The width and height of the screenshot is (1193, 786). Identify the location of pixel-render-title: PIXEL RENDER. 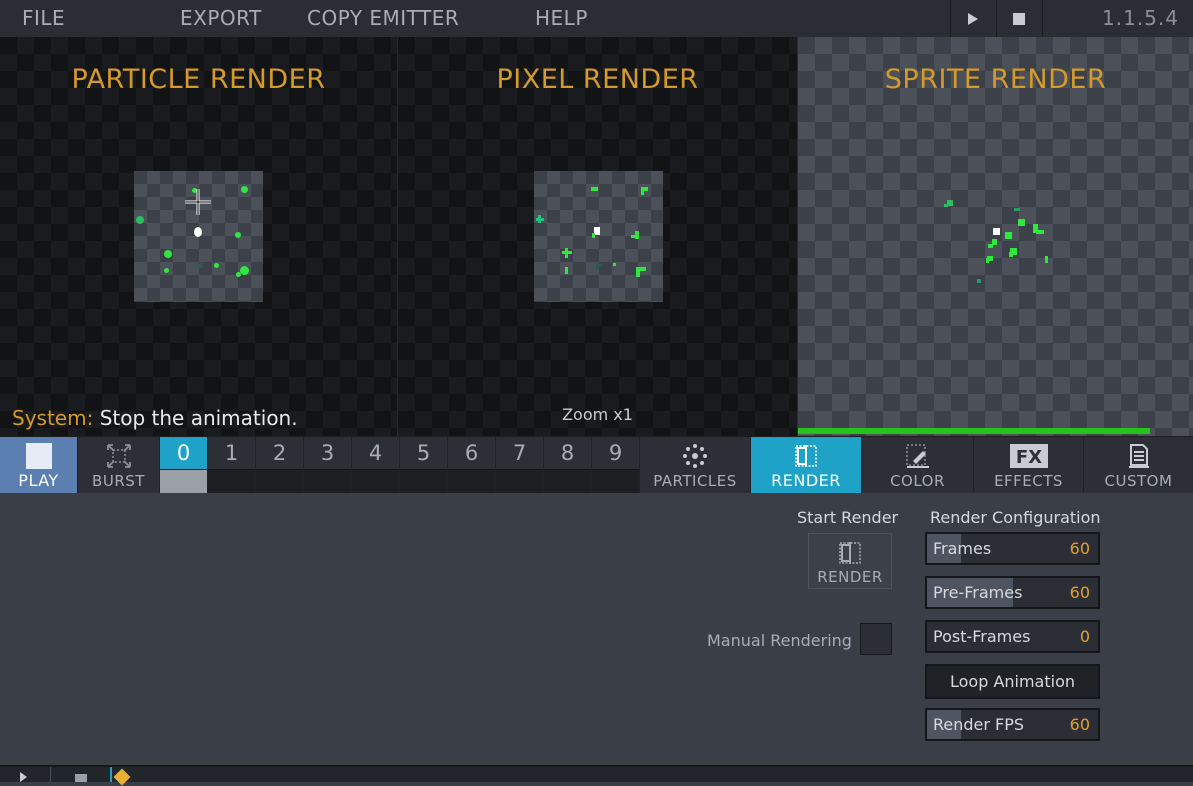
(597, 79).